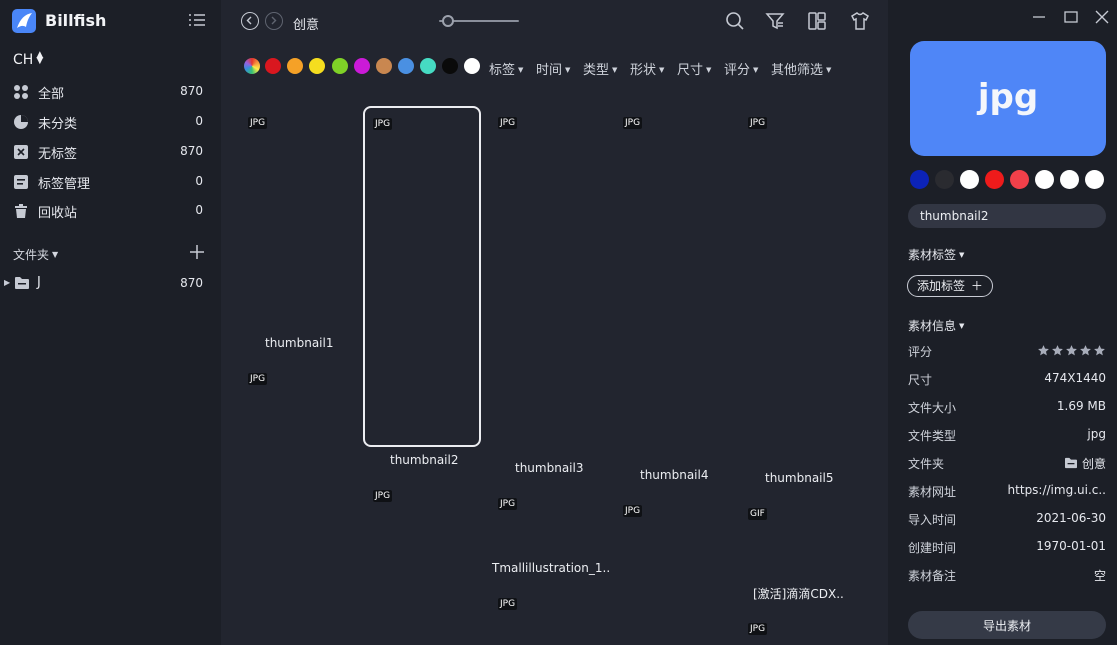 The image size is (1117, 645). What do you see at coordinates (76, 20) in the screenshot?
I see `app-title: Billfish` at bounding box center [76, 20].